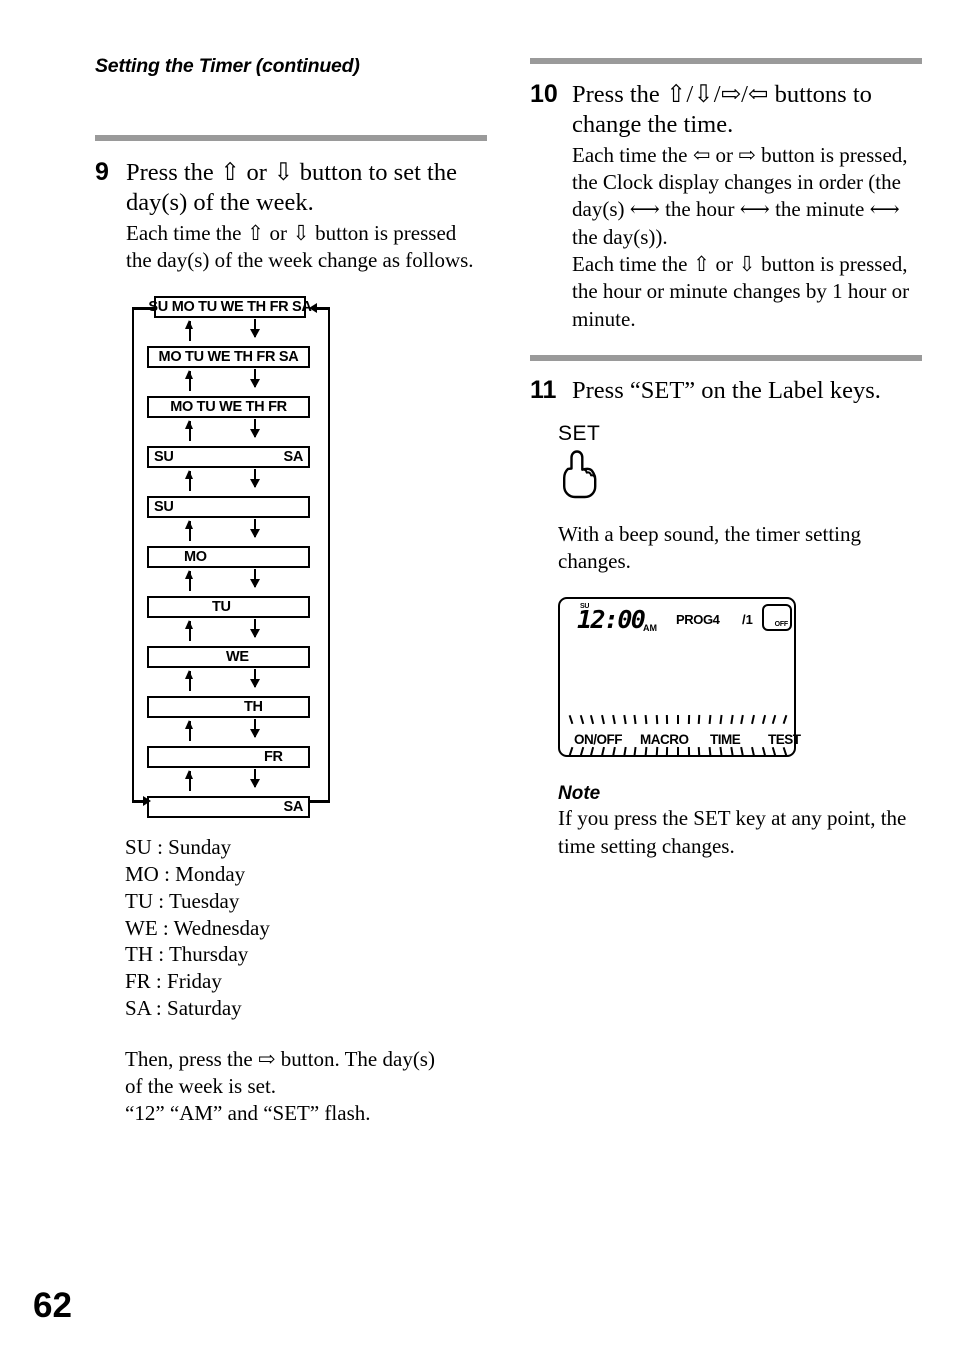 The height and width of the screenshot is (1357, 954). What do you see at coordinates (201, 1086) in the screenshot?
I see `closing-line-2: of the week is set.` at bounding box center [201, 1086].